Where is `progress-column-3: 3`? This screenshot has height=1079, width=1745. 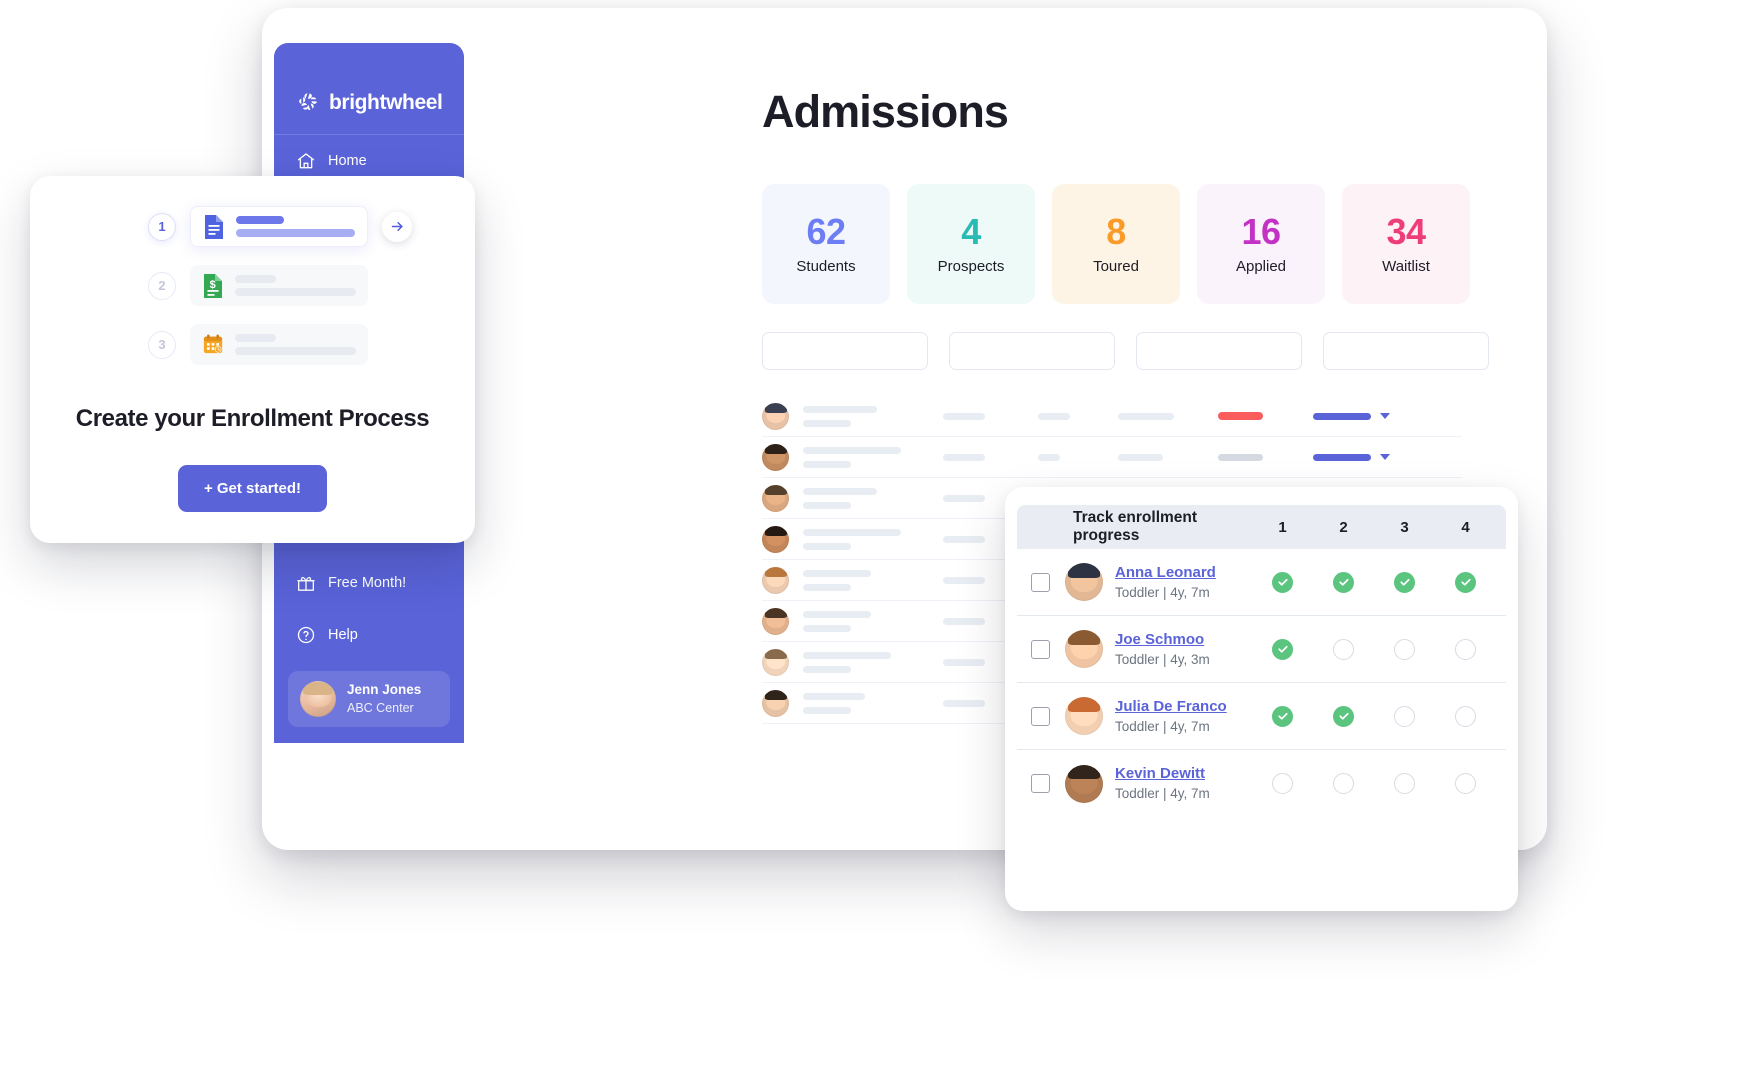 progress-column-3: 3 is located at coordinates (1404, 527).